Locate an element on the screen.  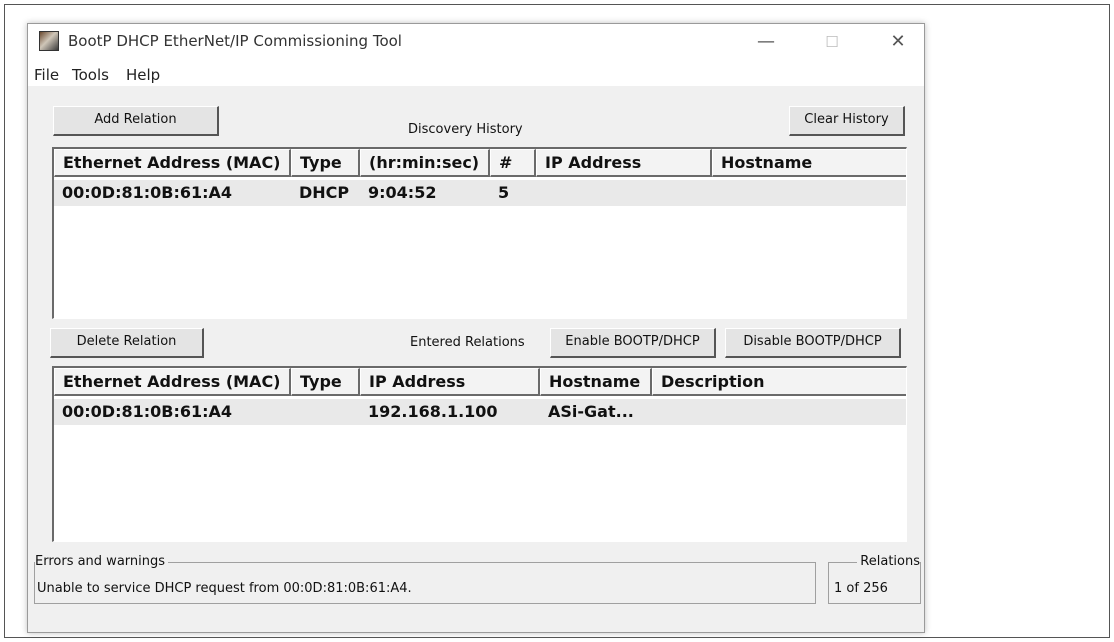
row-hostname is located at coordinates (716, 193).